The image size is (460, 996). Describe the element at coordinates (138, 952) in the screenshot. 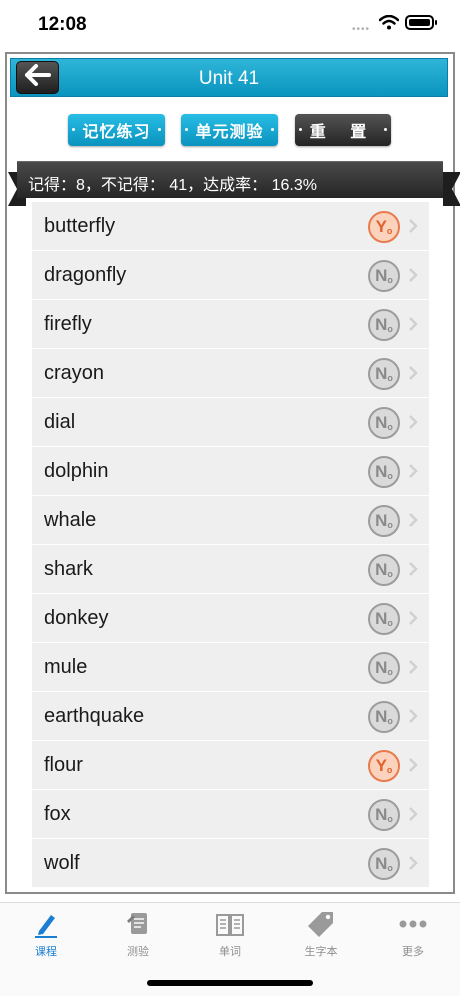

I see `tab-quiz-label: 测验` at that location.